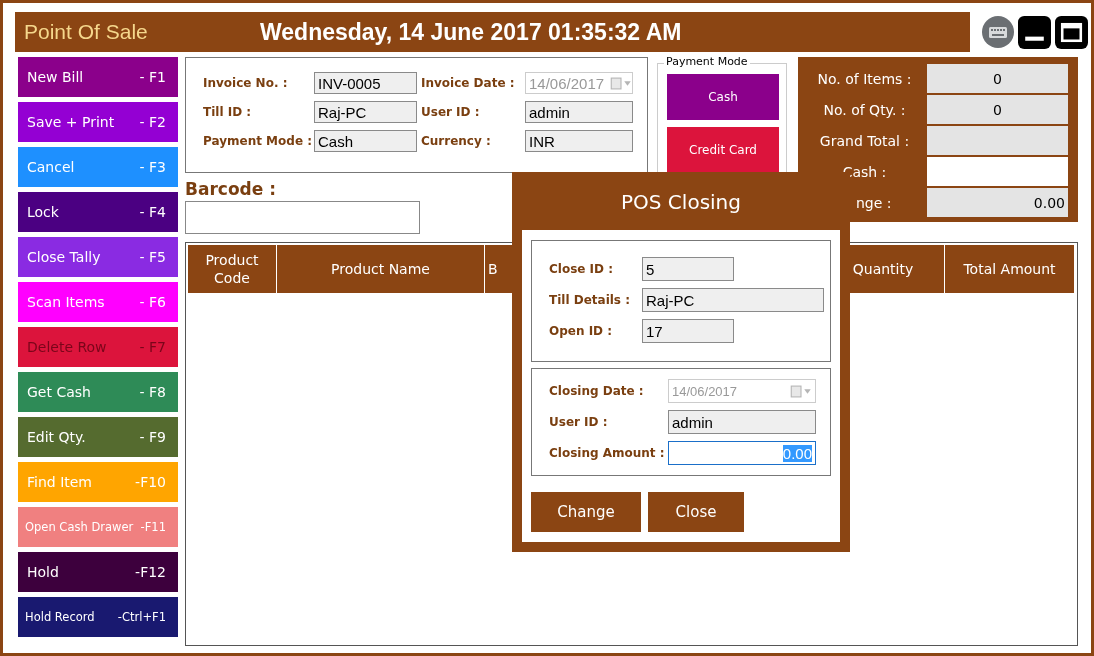  Describe the element at coordinates (998, 32) in the screenshot. I see `keyboard-icon` at that location.